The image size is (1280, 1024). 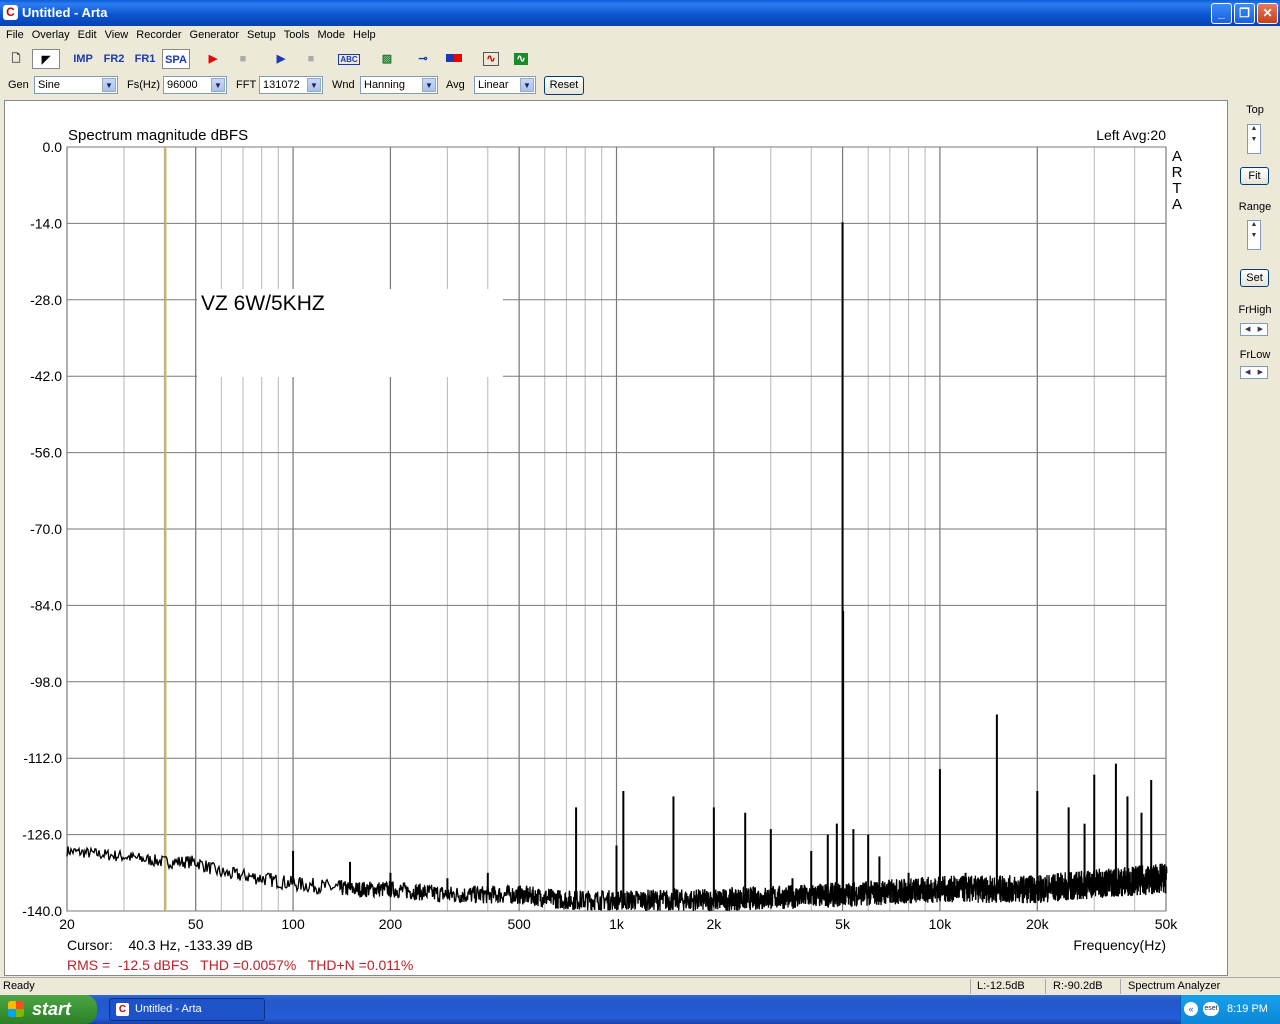 What do you see at coordinates (187, 1009) in the screenshot?
I see `taskbar-item-arta: C Untitled - Arta` at bounding box center [187, 1009].